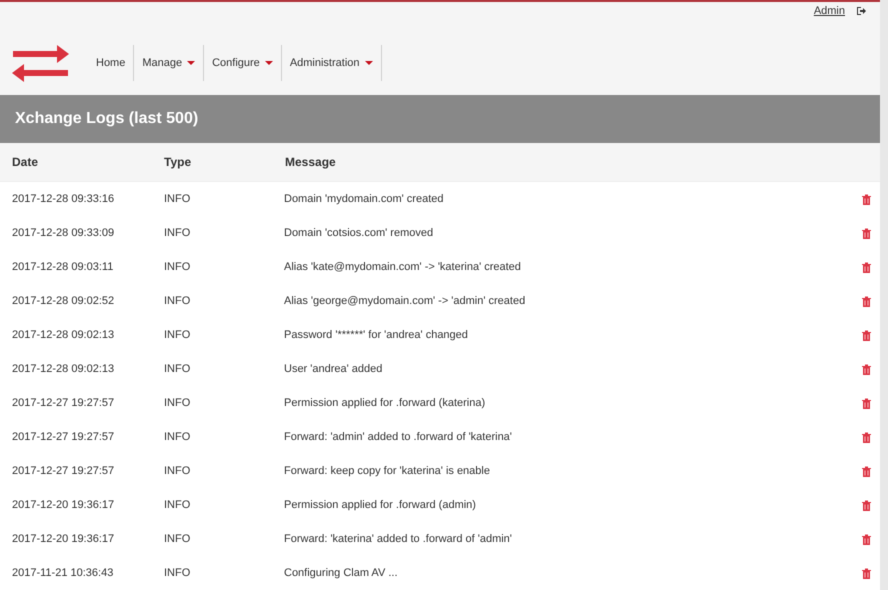 This screenshot has height=590, width=888. I want to click on table-cell-text: 2017-12-28 09:33:09, so click(63, 233).